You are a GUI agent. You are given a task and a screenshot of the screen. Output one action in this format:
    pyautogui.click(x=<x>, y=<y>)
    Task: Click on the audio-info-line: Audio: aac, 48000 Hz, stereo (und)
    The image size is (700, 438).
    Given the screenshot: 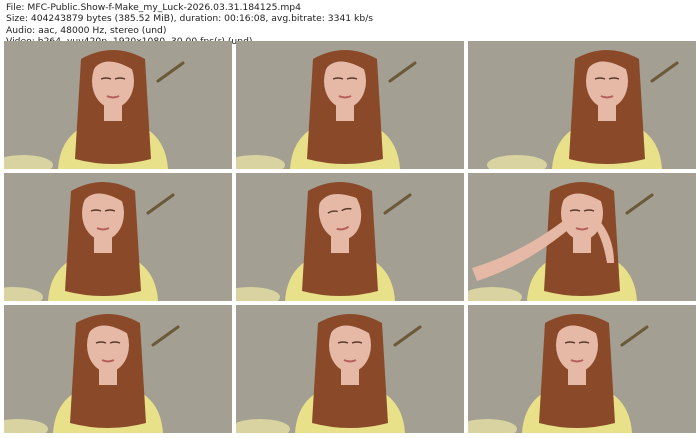 What is the action you would take?
    pyautogui.click(x=86, y=30)
    